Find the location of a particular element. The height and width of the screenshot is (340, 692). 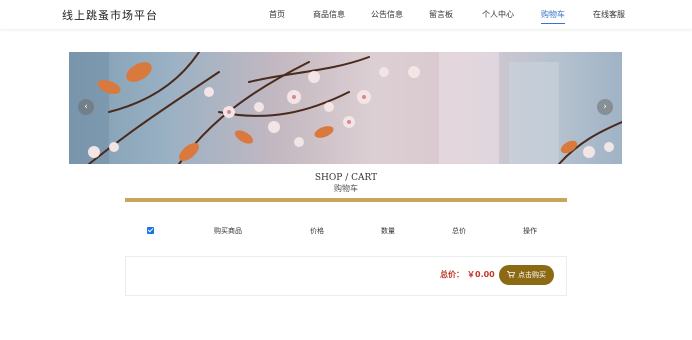

total-value: ￥0.00 is located at coordinates (481, 274).